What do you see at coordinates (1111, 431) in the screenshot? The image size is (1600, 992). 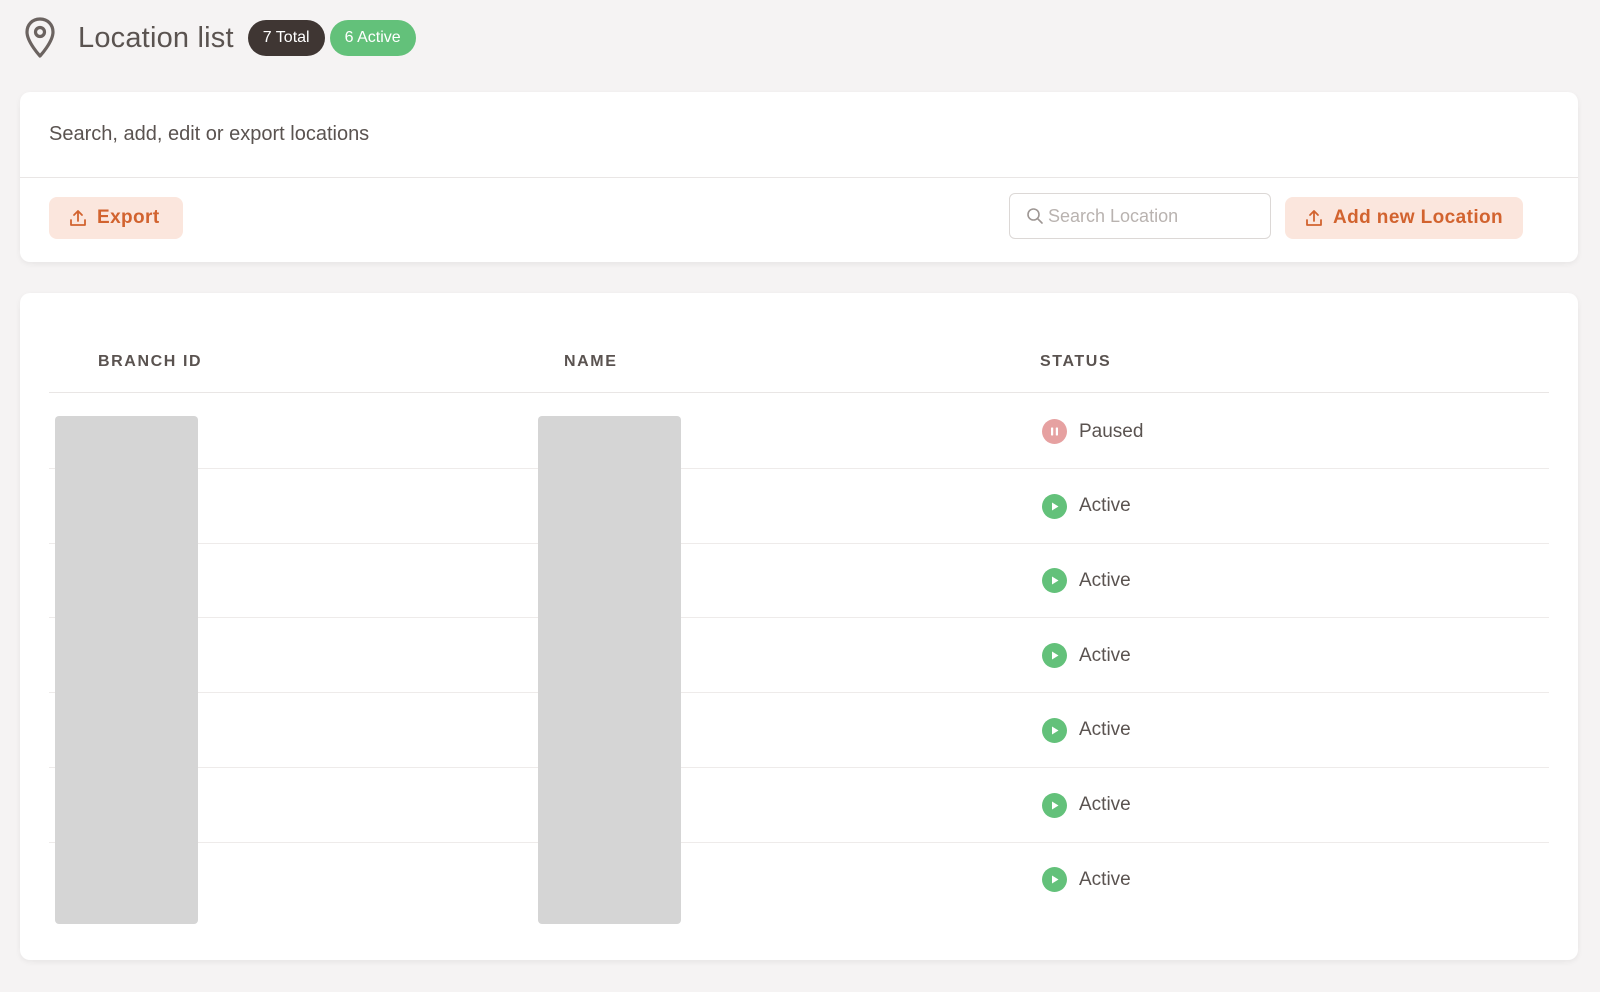 I see `status-label: Paused` at bounding box center [1111, 431].